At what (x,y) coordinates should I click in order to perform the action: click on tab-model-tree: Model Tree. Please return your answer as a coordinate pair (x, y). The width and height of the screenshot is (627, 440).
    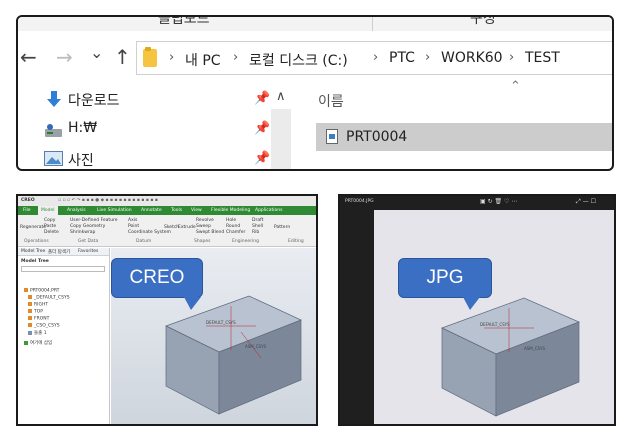
    Looking at the image, I should click on (33, 251).